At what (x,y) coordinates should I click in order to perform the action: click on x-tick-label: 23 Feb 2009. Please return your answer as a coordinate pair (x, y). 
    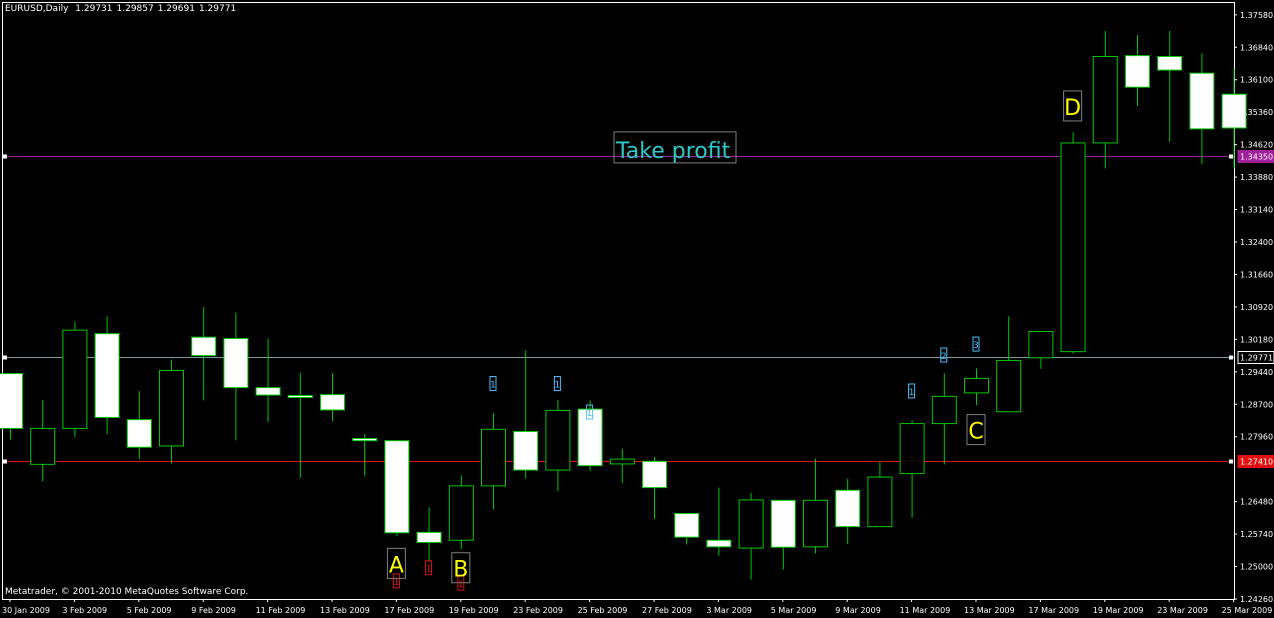
    Looking at the image, I should click on (538, 610).